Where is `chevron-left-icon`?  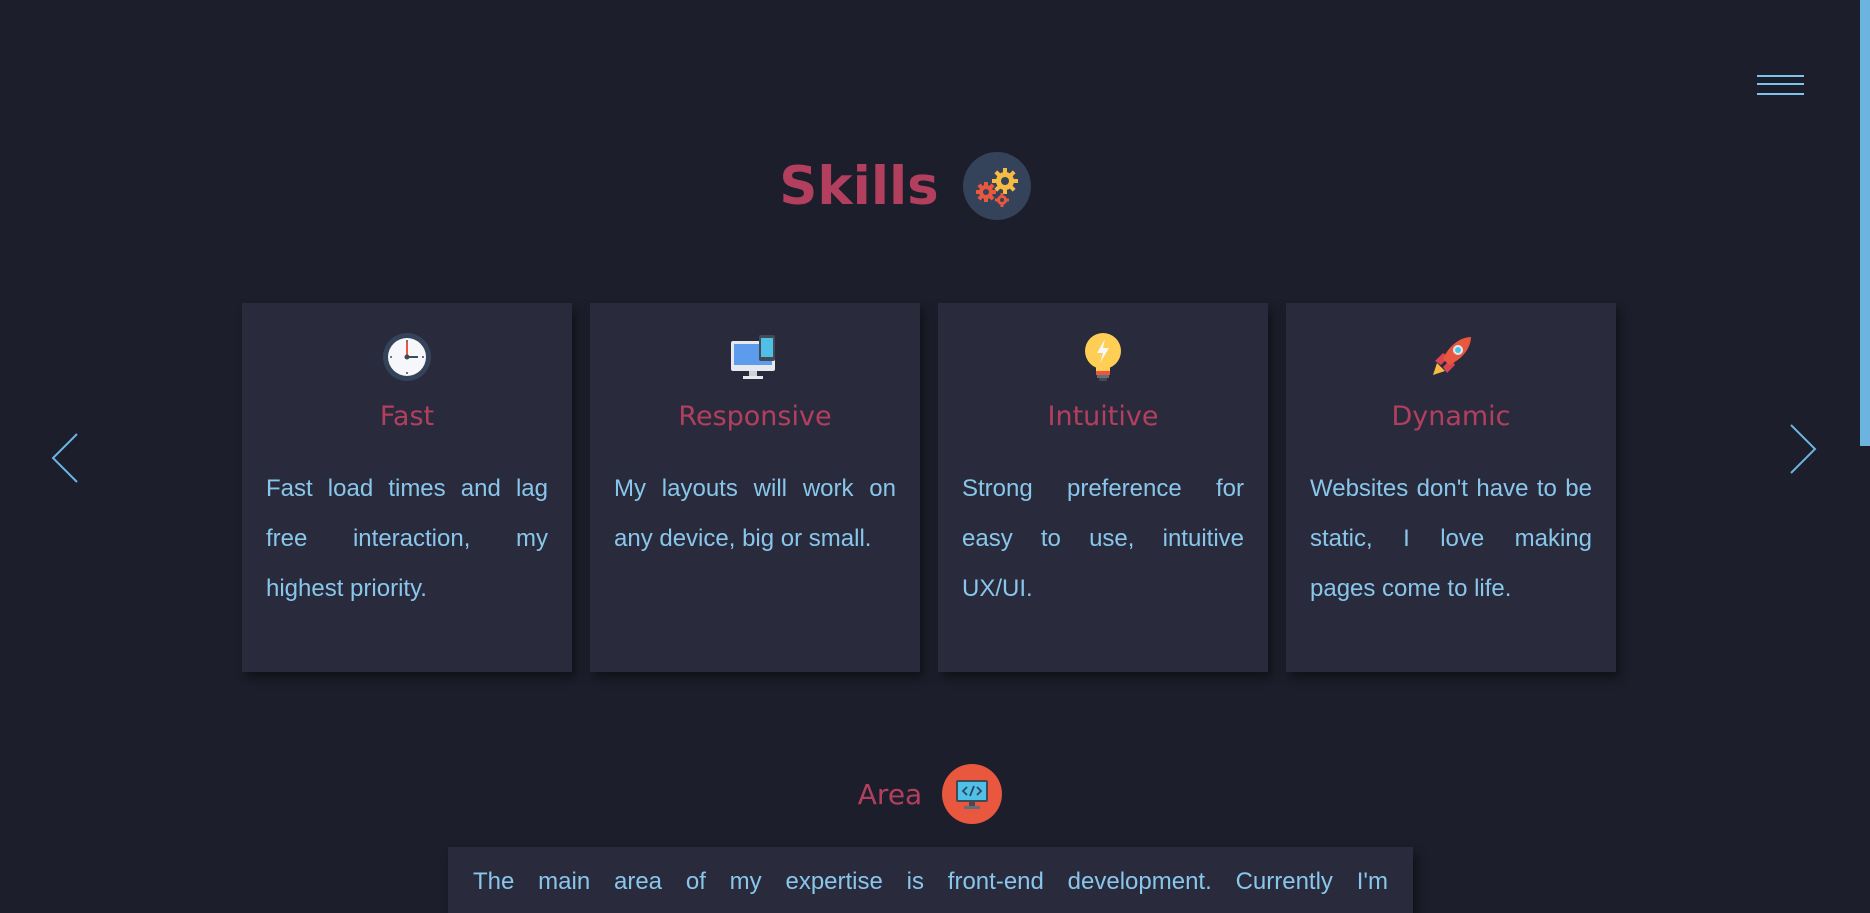
chevron-left-icon is located at coordinates (64, 458).